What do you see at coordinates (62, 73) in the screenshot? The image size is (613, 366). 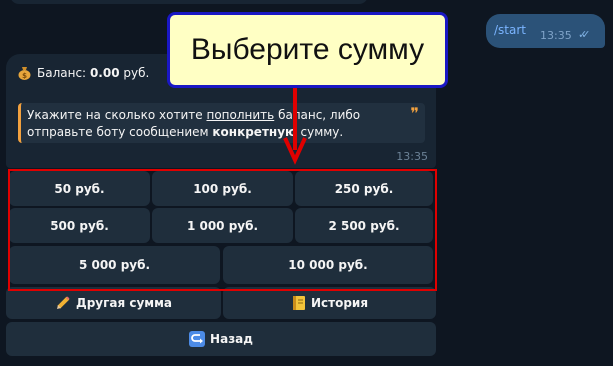 I see `balance-label: Баланс:` at bounding box center [62, 73].